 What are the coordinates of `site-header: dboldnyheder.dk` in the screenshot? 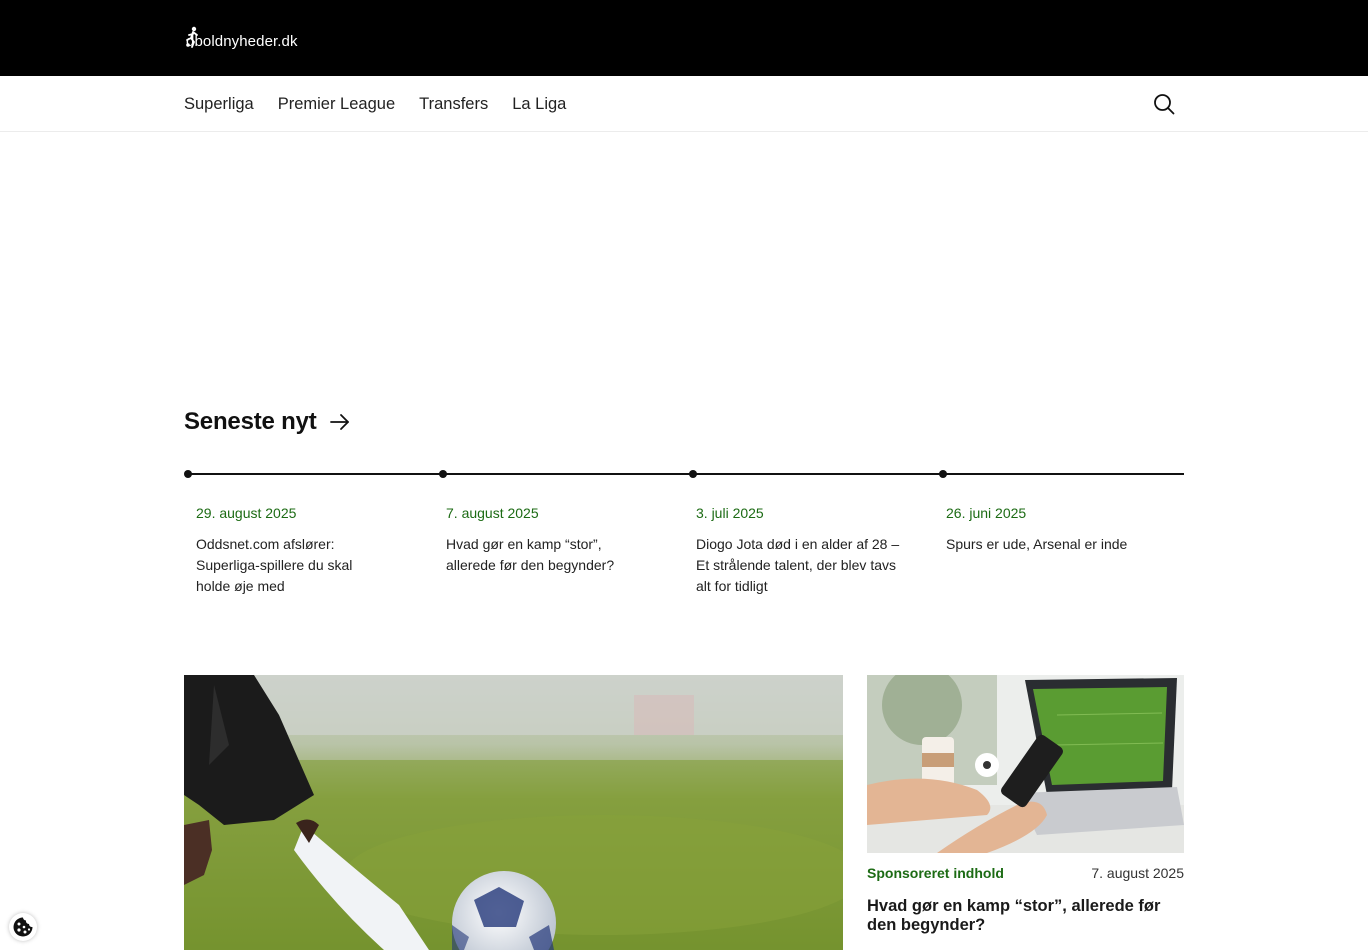 It's located at (684, 38).